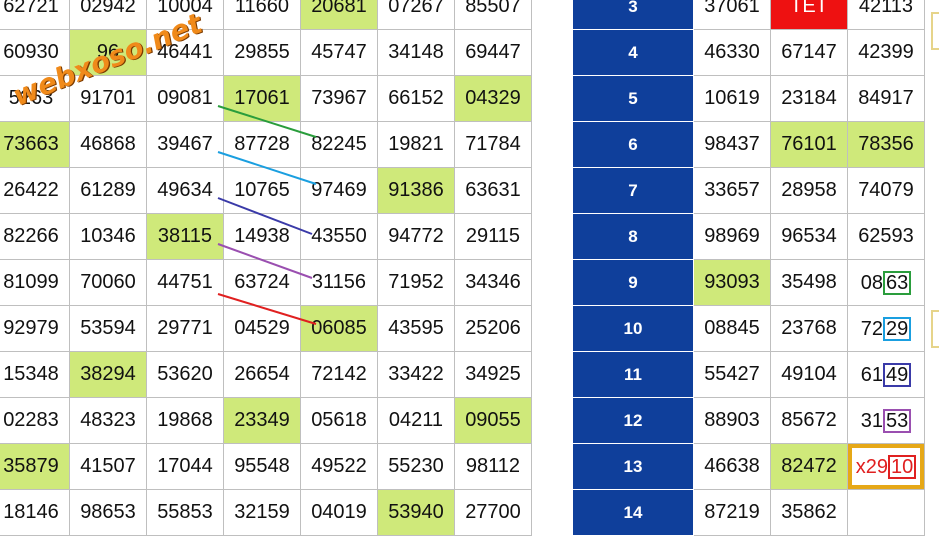 Image resolution: width=939 pixels, height=545 pixels. I want to click on pattern-lines, so click(267, 215).